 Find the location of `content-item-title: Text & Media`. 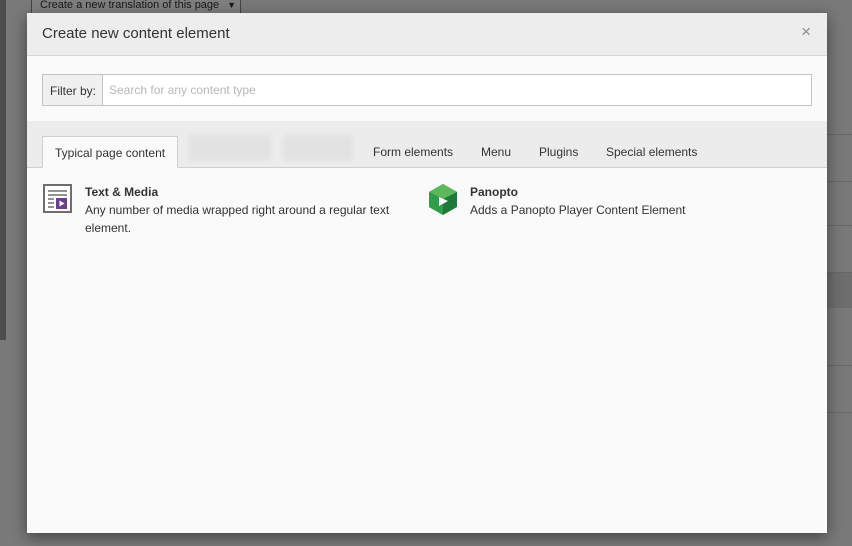

content-item-title: Text & Media is located at coordinates (122, 192).